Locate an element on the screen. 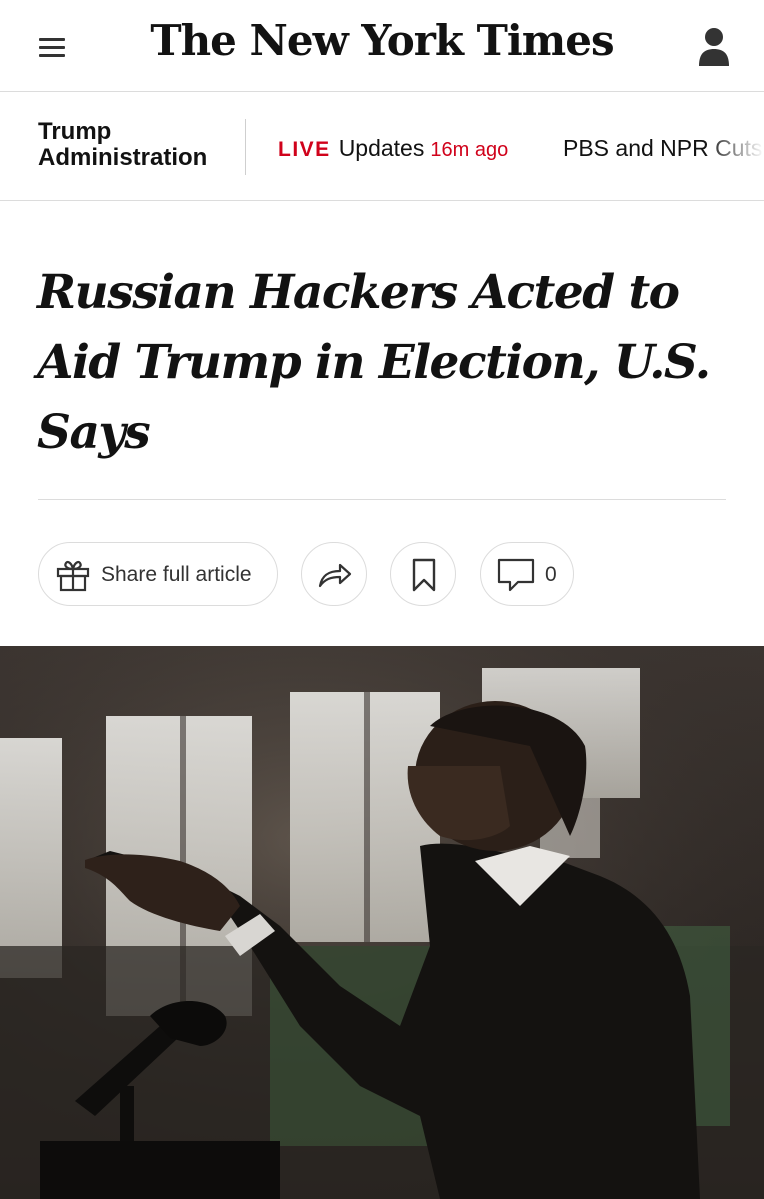 The image size is (764, 1199). comment-count: 0 is located at coordinates (551, 574).